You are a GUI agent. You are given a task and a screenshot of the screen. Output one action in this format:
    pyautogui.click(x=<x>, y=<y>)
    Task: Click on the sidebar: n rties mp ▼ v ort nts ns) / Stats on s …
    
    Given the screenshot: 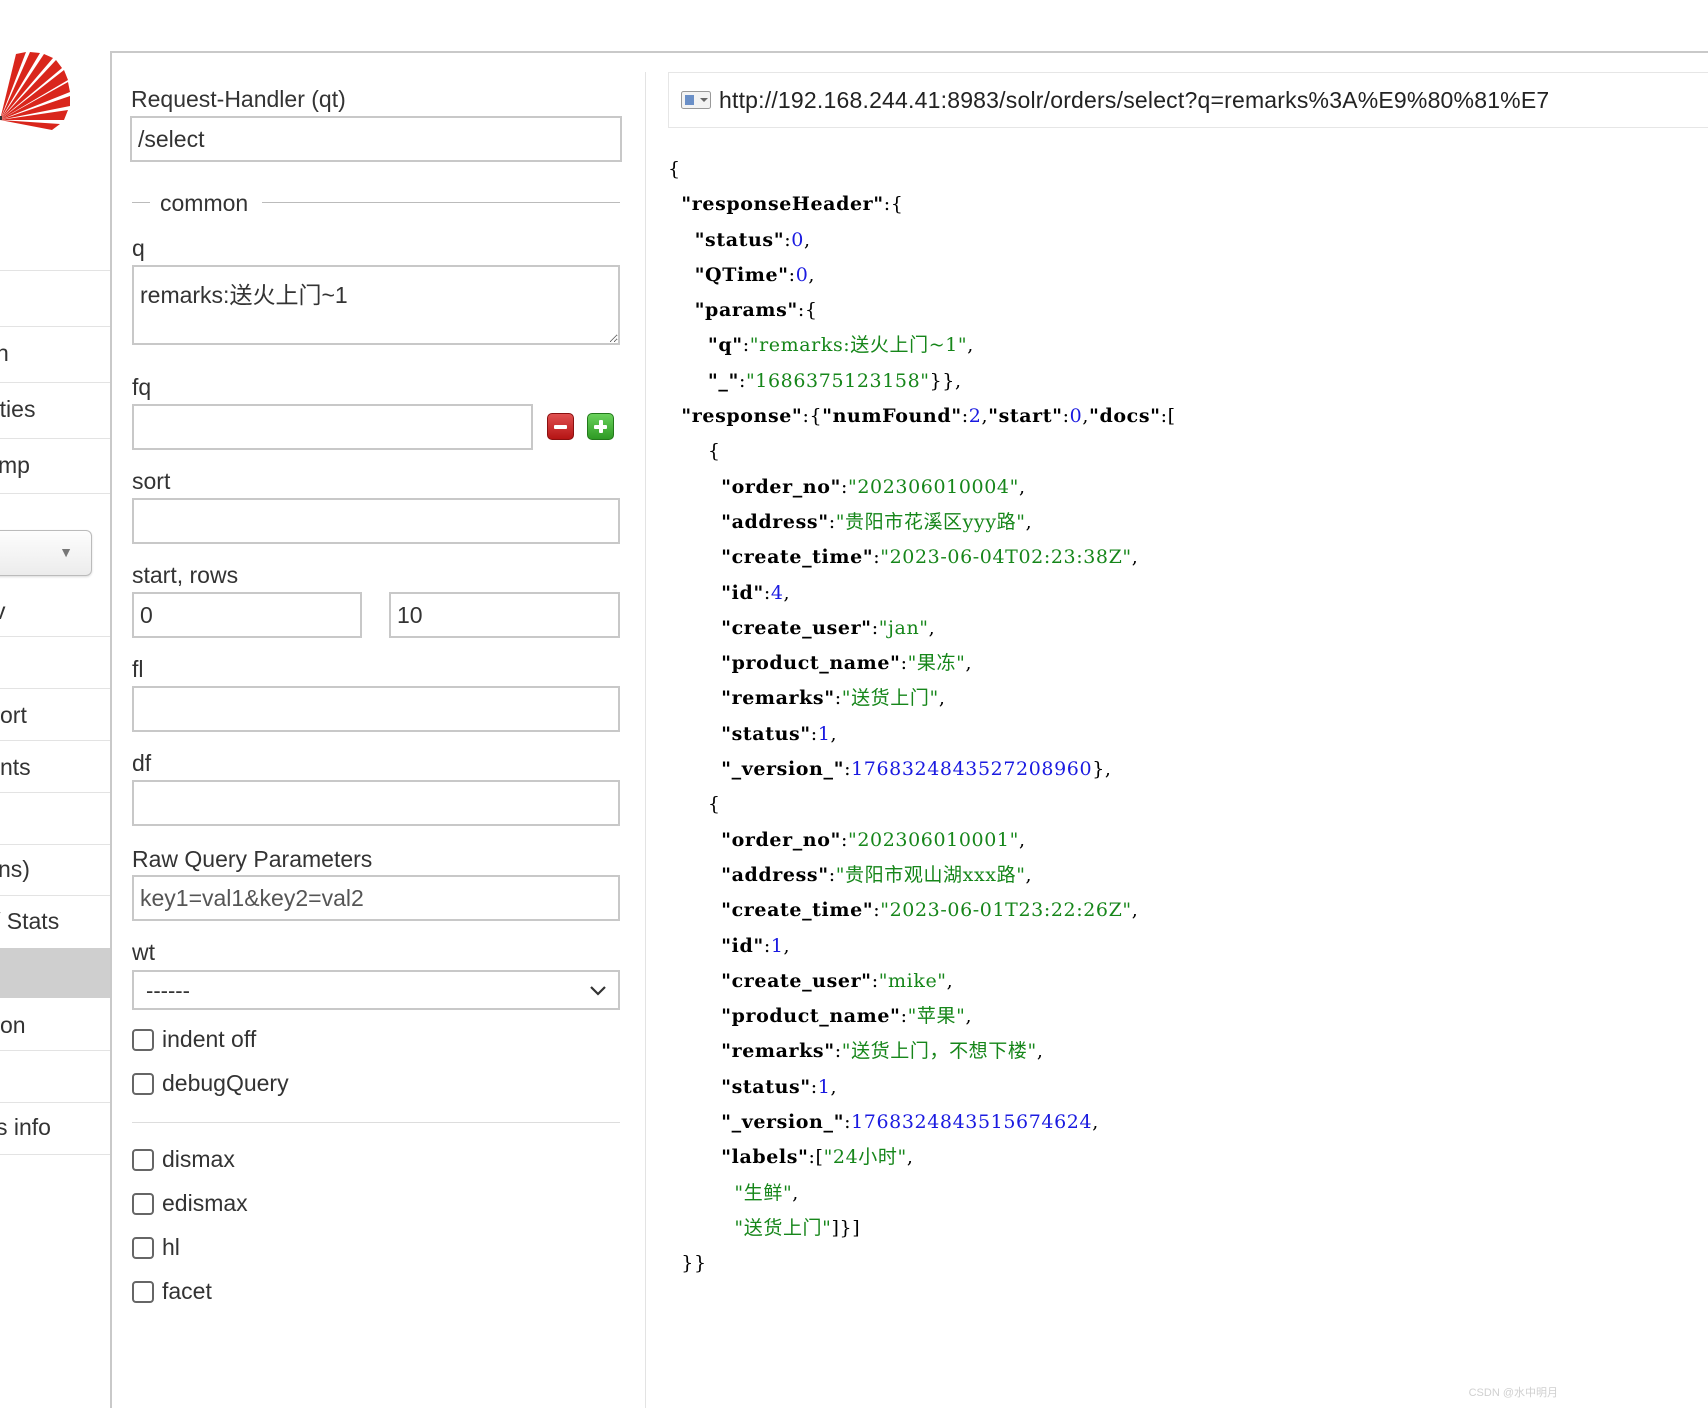 What is the action you would take?
    pyautogui.click(x=55, y=704)
    